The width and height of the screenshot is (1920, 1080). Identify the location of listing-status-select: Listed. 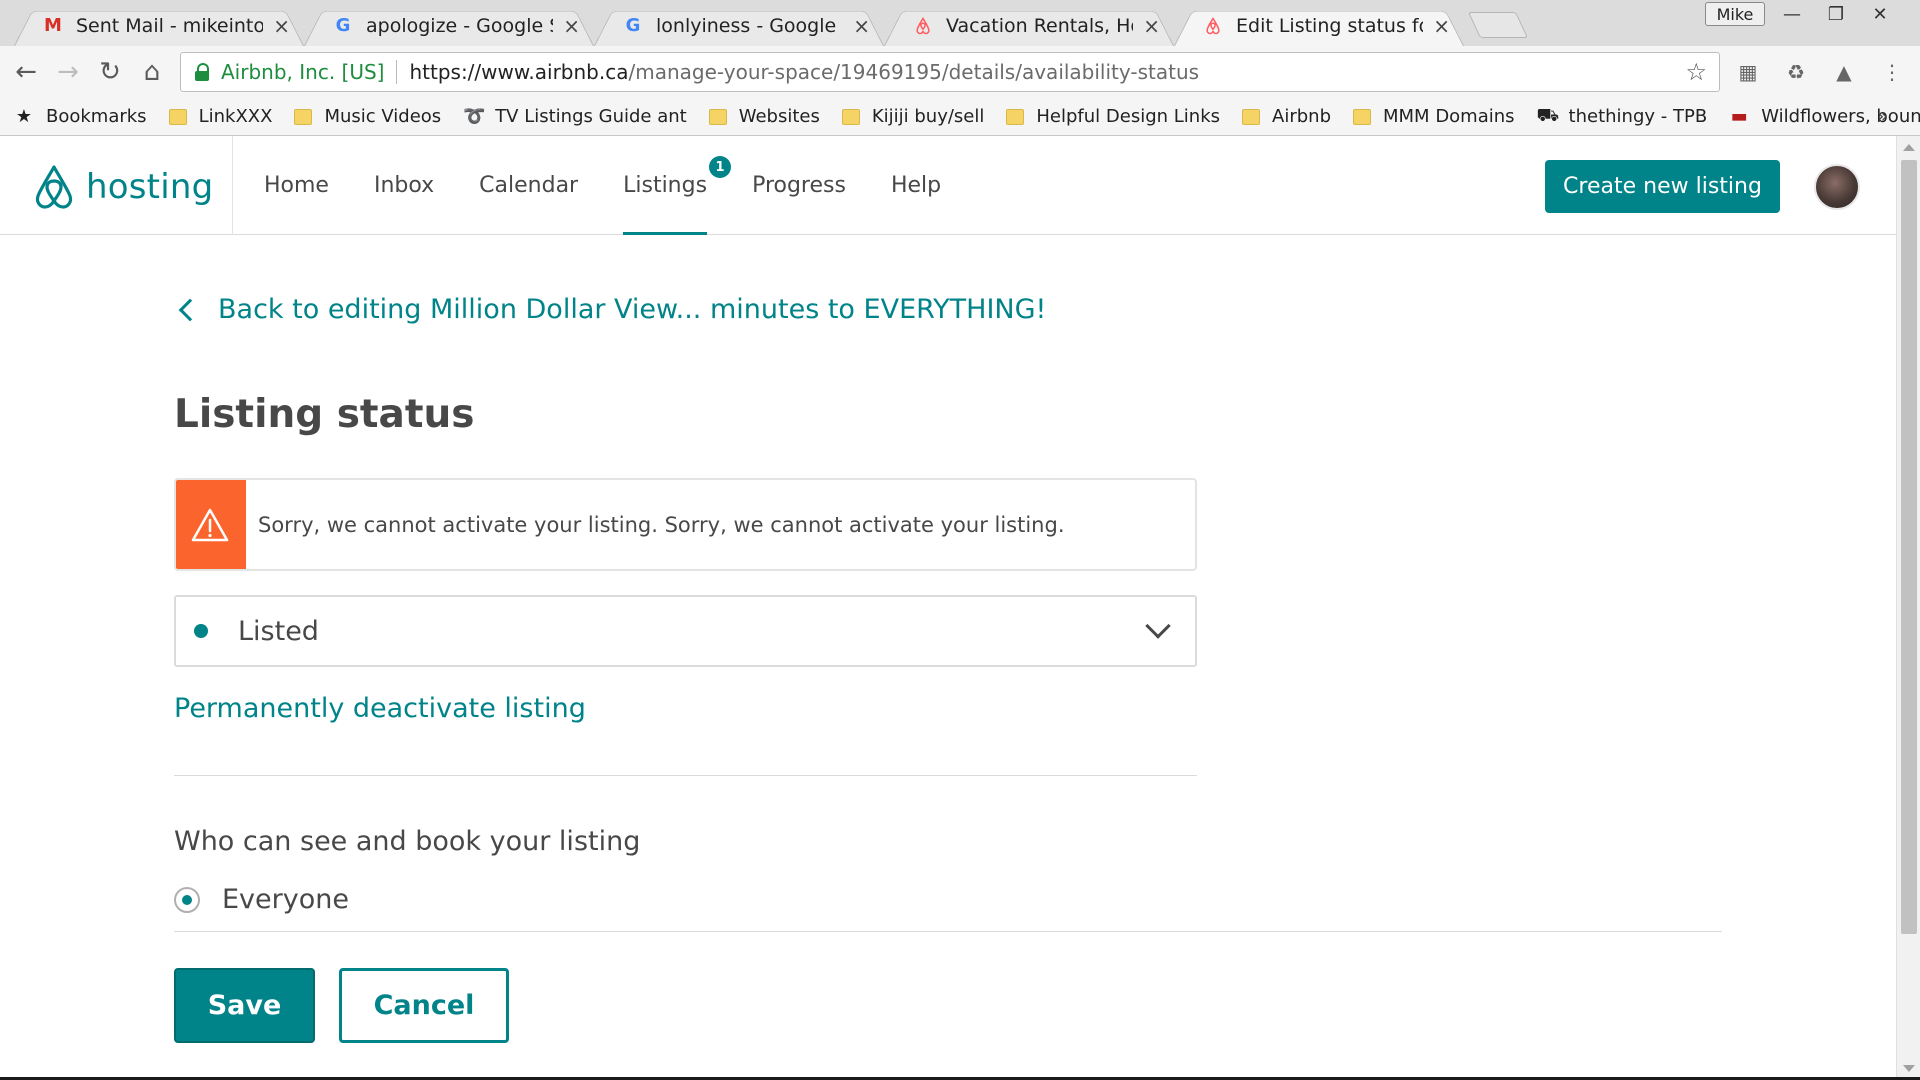
(685, 631).